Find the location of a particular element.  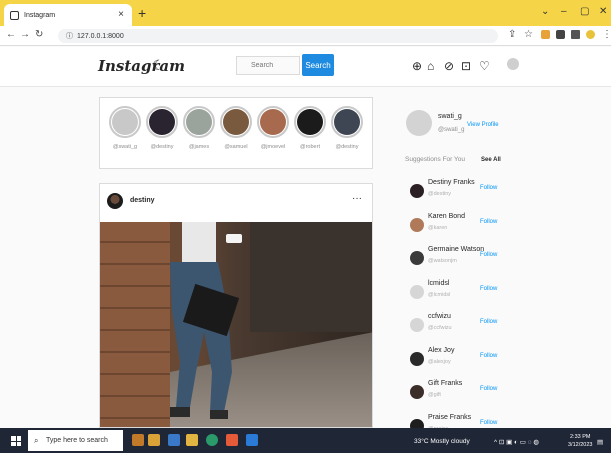

suggestion-name: Gift Franks is located at coordinates (445, 383).